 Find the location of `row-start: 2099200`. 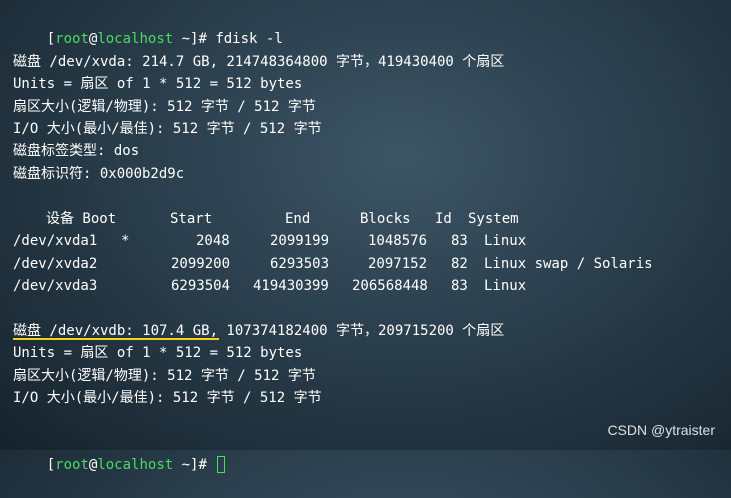

row-start: 2099200 is located at coordinates (201, 264).